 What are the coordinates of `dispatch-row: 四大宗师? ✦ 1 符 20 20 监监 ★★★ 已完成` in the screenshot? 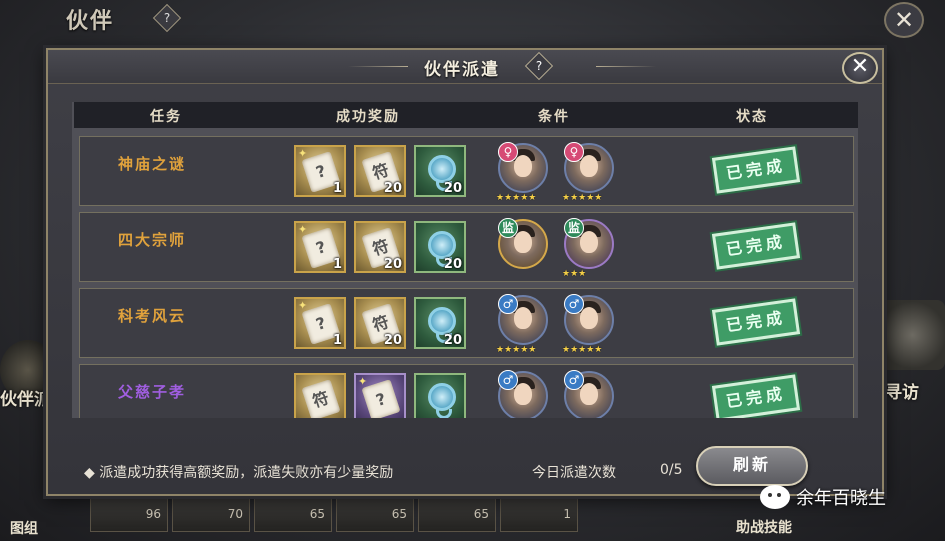 It's located at (466, 247).